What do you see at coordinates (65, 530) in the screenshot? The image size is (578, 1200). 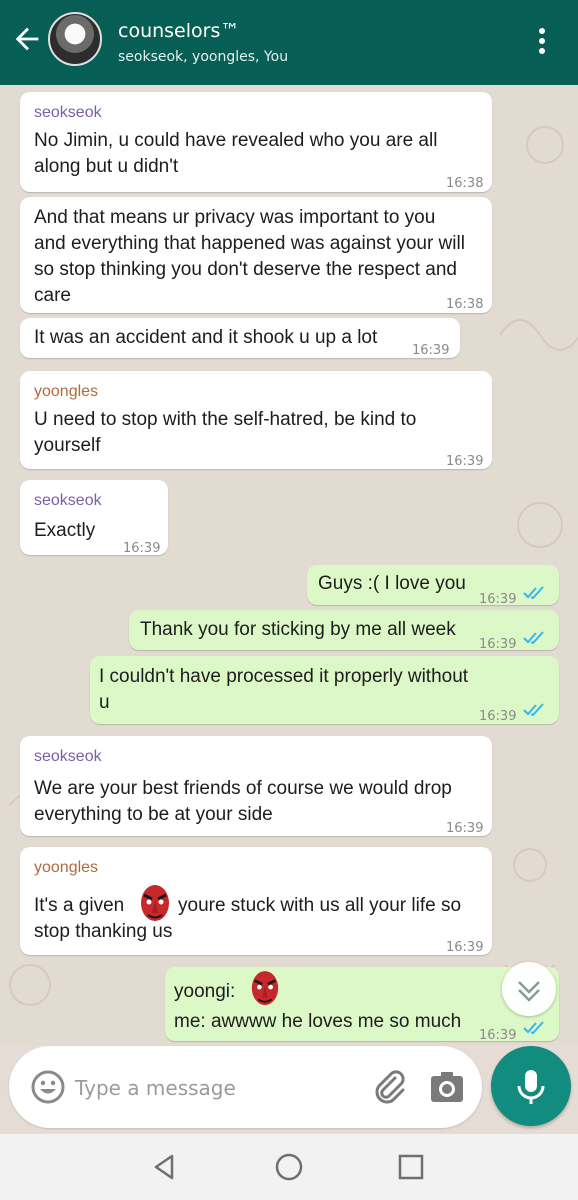 I see `message-text: Exactly` at bounding box center [65, 530].